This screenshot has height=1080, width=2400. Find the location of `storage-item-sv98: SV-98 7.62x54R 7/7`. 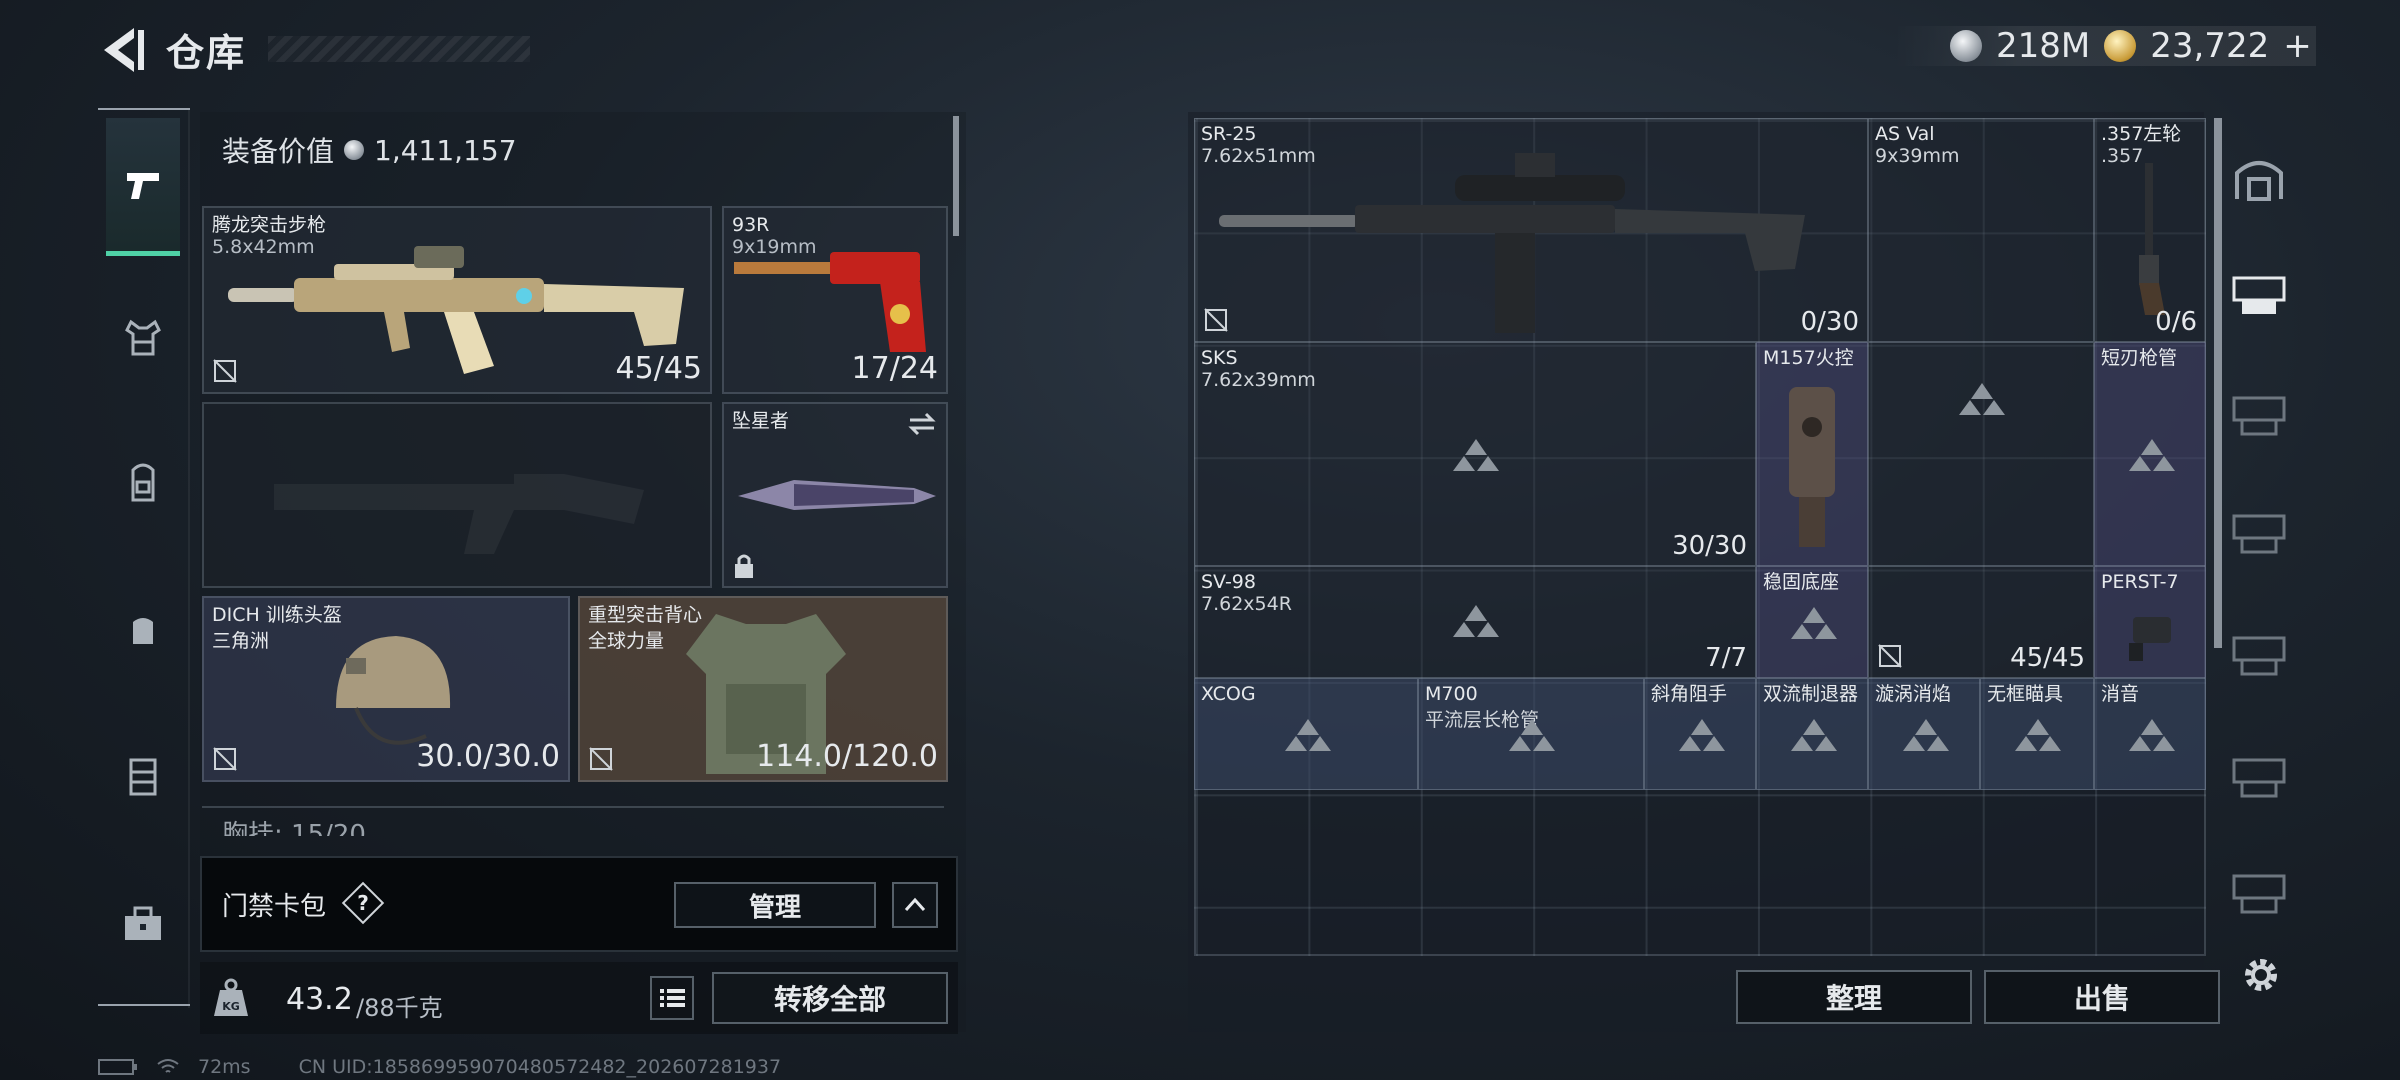

storage-item-sv98: SV-98 7.62x54R 7/7 is located at coordinates (1475, 622).